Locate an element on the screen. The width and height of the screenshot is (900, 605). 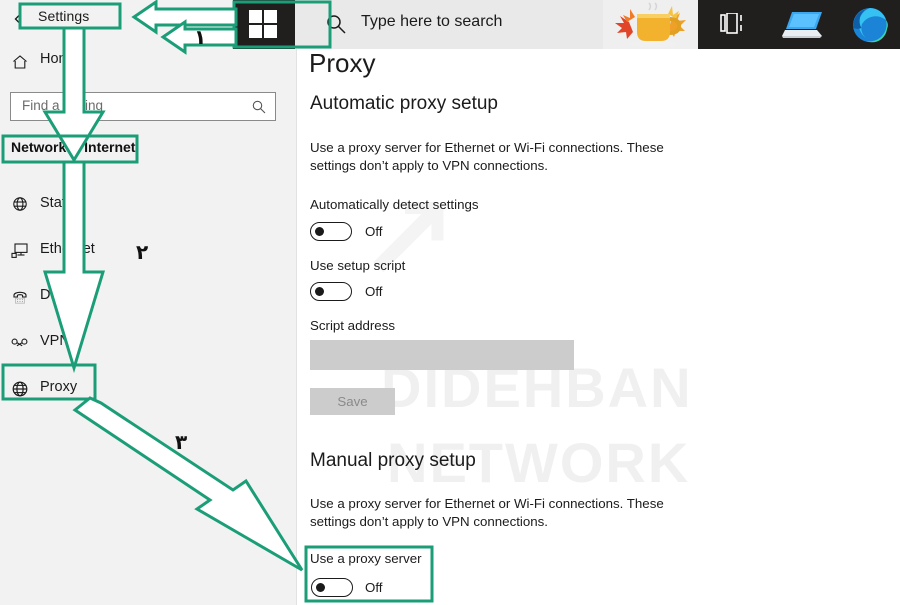
setup-script-label: Use setup script is located at coordinates (358, 265).